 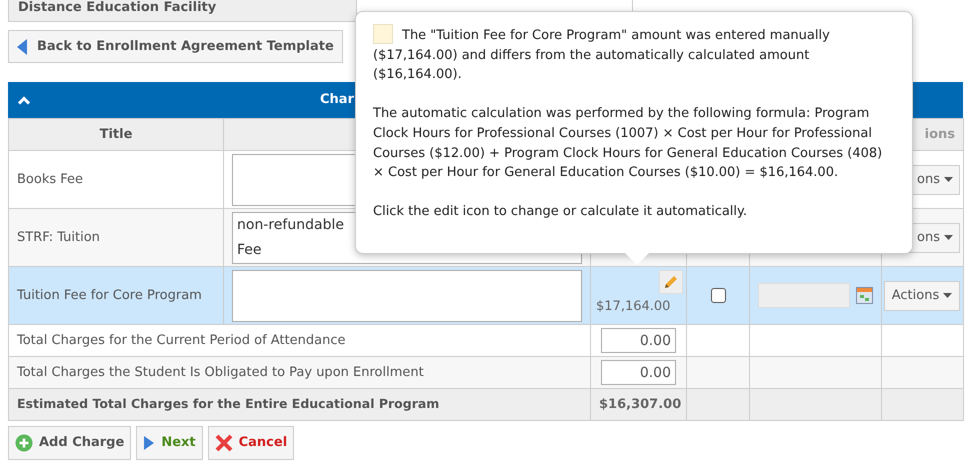 I want to click on cancel-button: Cancel, so click(x=251, y=443).